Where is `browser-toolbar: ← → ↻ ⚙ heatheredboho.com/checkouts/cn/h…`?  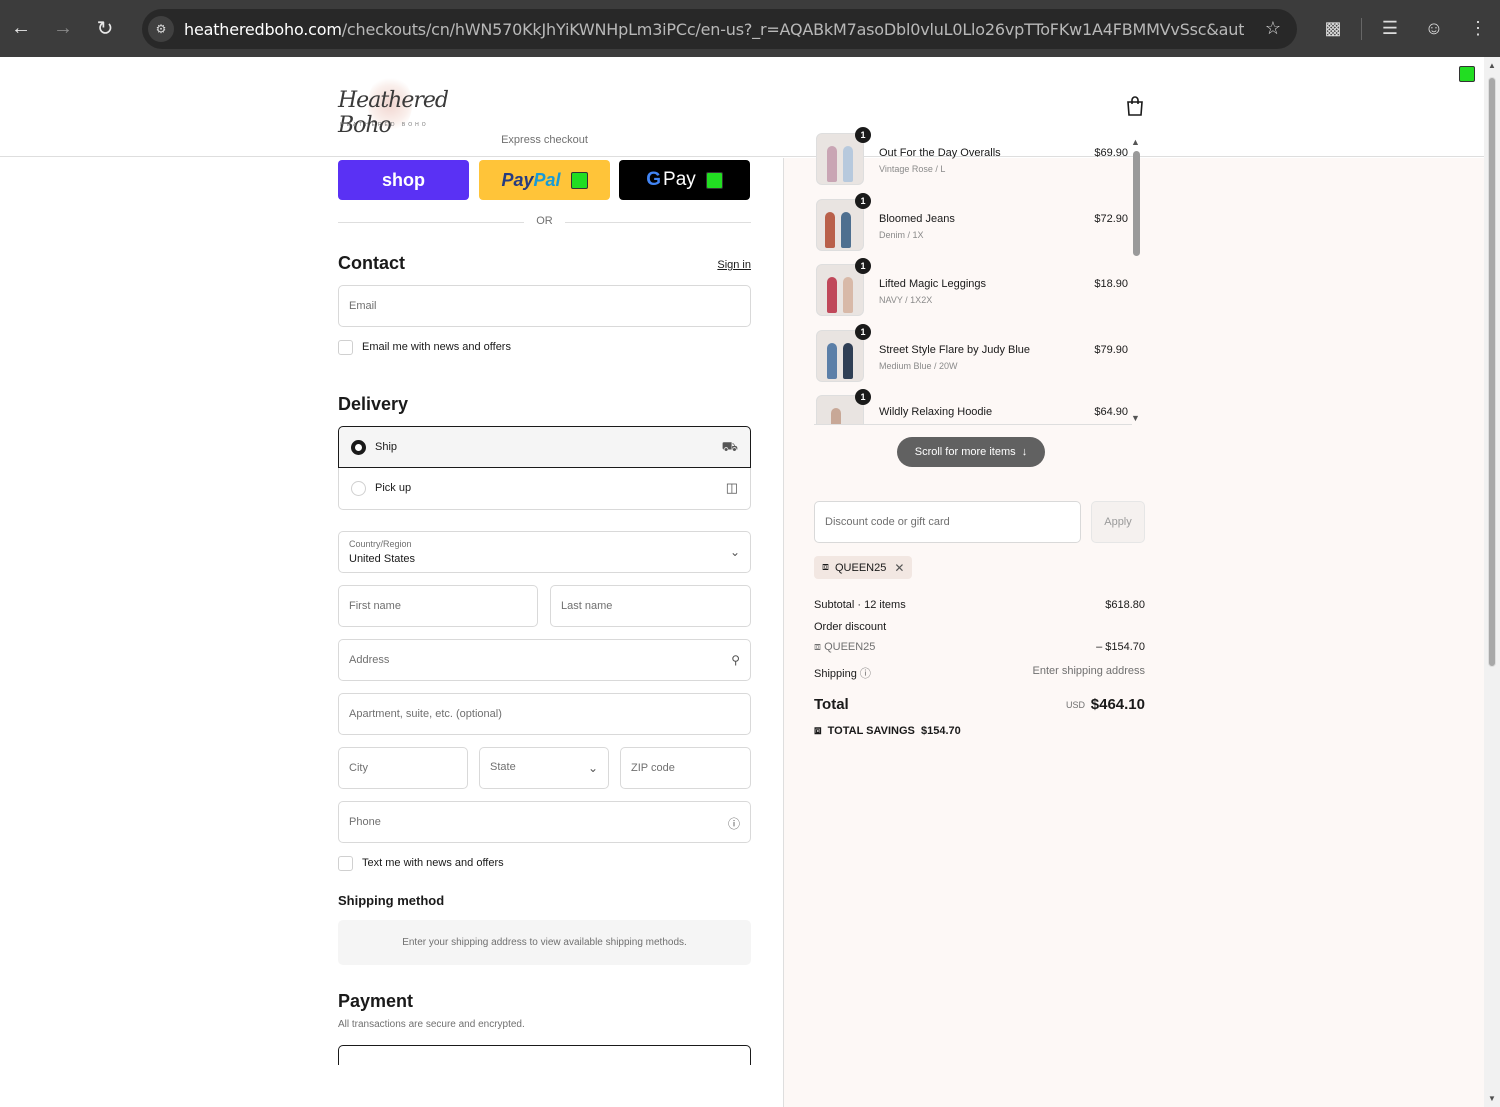
browser-toolbar: ← → ↻ ⚙ heatheredboho.com/checkouts/cn/h… is located at coordinates (750, 28).